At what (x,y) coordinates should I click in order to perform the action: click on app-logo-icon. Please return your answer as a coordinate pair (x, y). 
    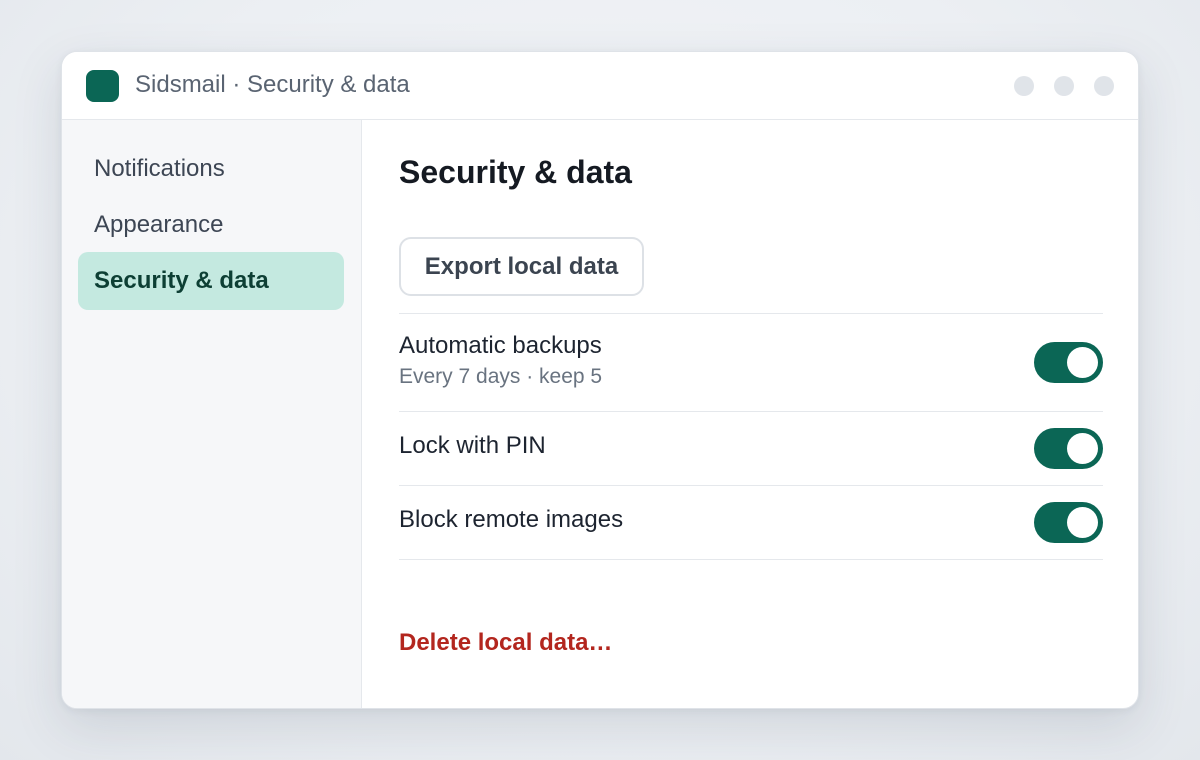
    Looking at the image, I should click on (102, 86).